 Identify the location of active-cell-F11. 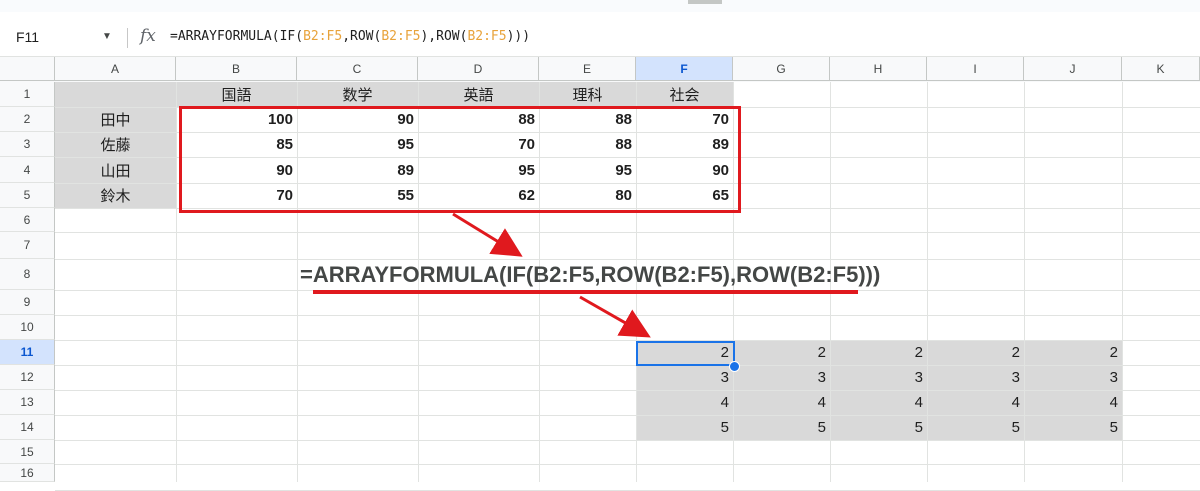
(685, 353).